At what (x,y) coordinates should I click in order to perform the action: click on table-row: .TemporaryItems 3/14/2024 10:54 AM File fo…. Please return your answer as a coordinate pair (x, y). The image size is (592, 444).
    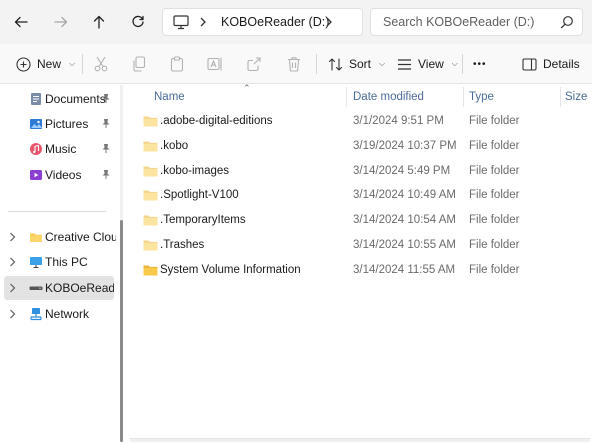
    Looking at the image, I should click on (362, 221).